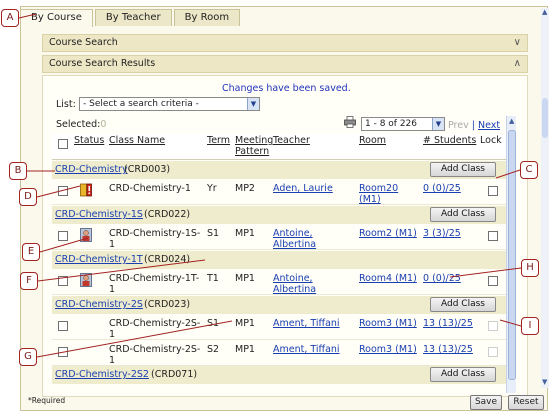 Image resolution: width=554 pixels, height=415 pixels. I want to click on tab-by-room: By Room, so click(207, 17).